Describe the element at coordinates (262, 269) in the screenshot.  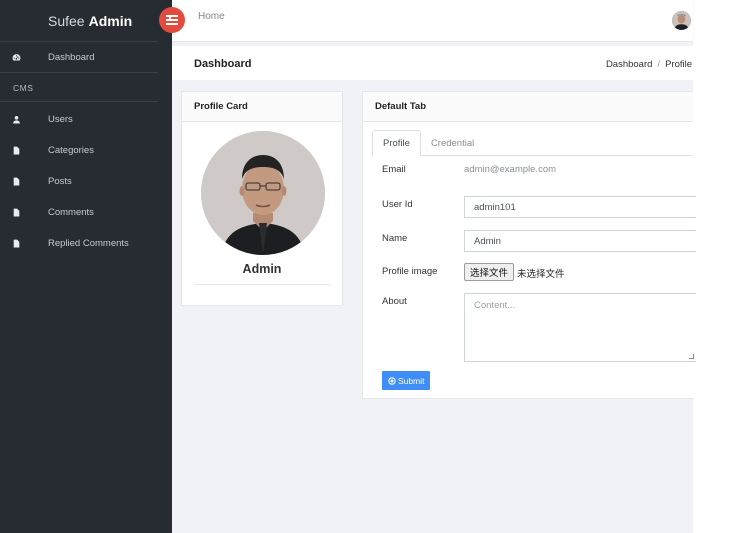
I see `profile-name: Admin` at that location.